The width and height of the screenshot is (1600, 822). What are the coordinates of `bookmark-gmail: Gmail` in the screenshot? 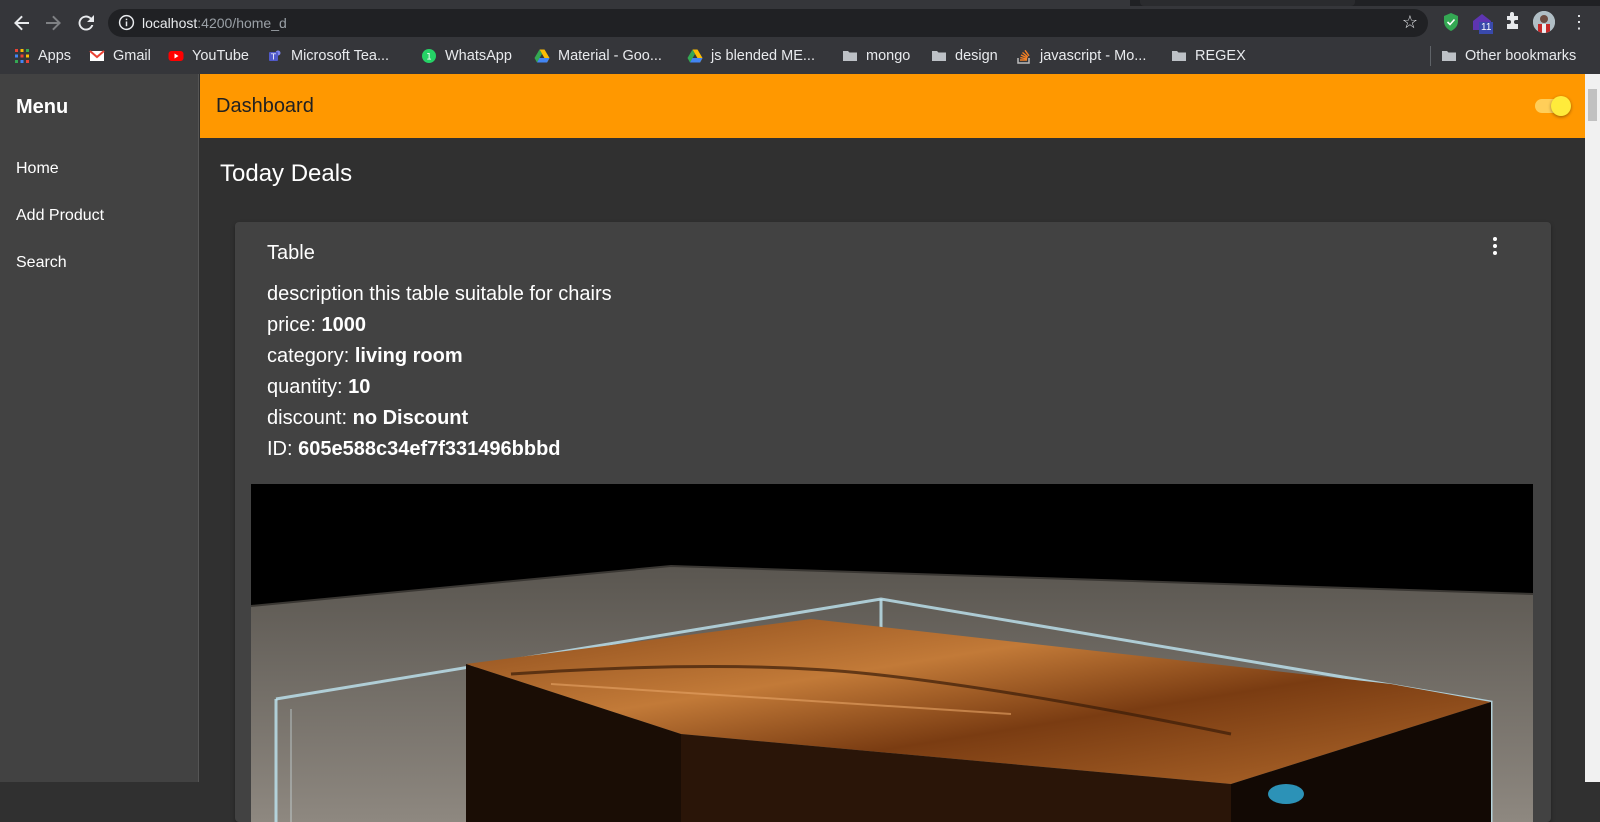 It's located at (120, 56).